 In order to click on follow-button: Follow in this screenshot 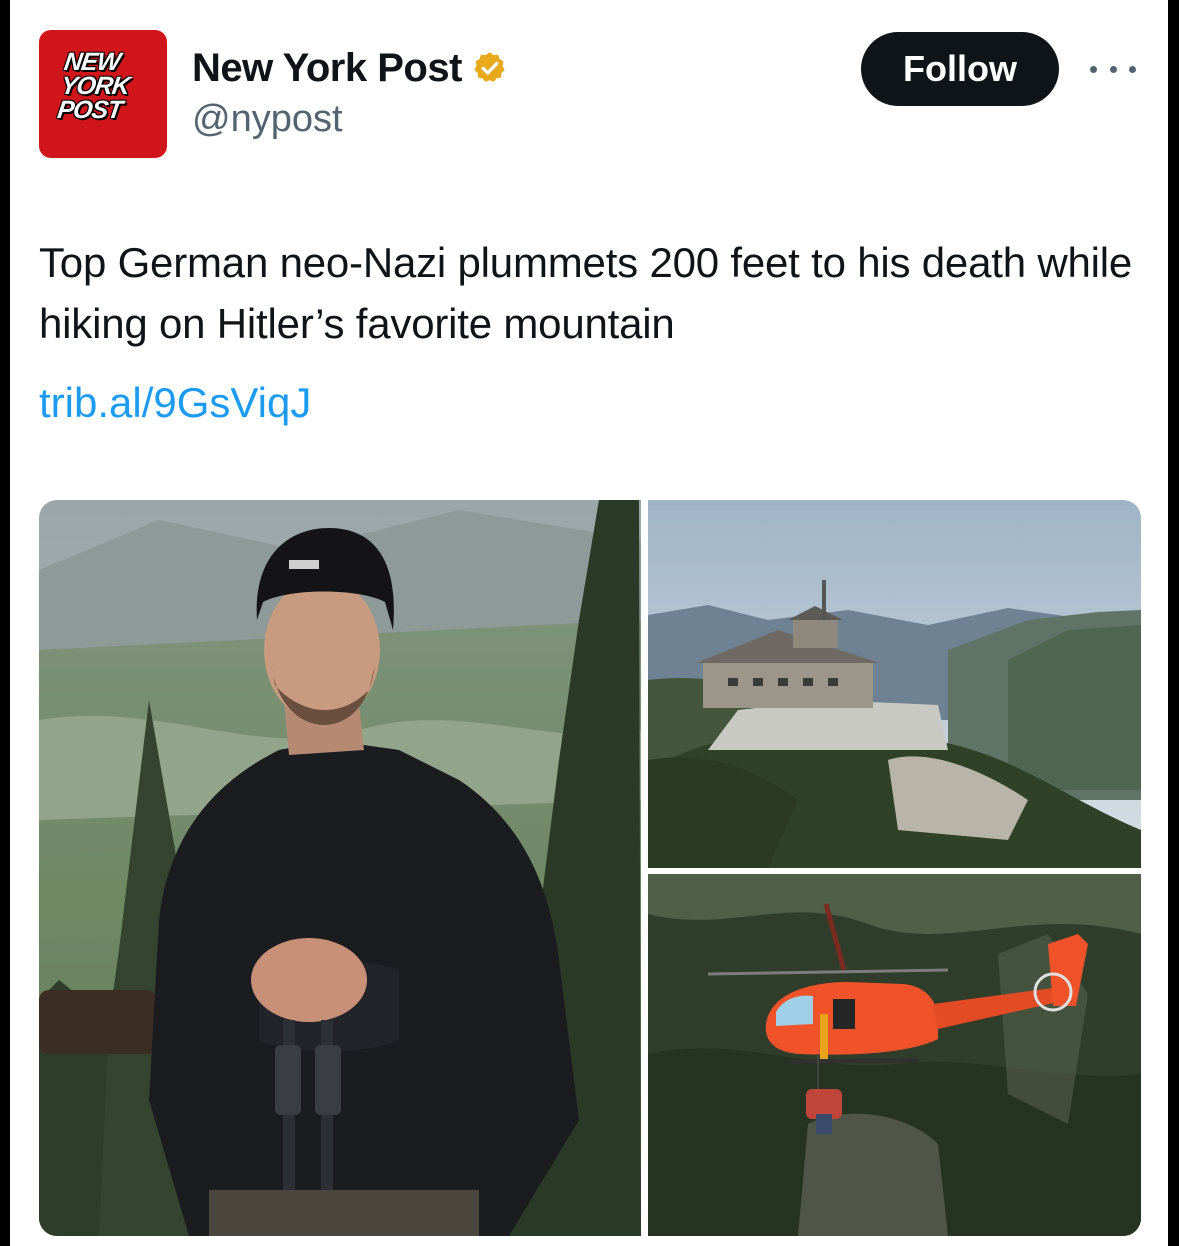, I will do `click(960, 69)`.